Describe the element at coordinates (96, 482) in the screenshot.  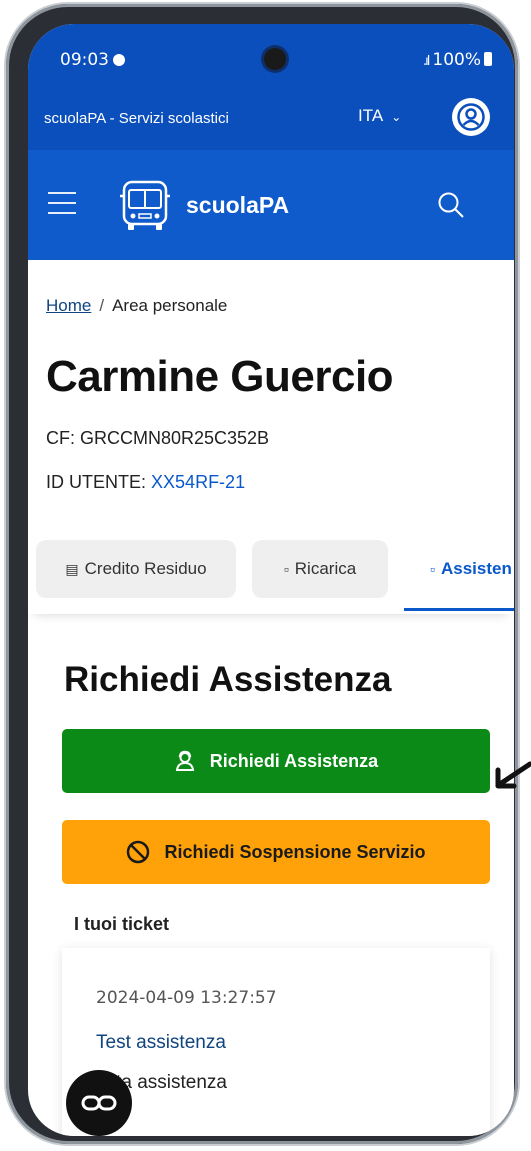
I see `user-id-label: ID UTENTE:` at that location.